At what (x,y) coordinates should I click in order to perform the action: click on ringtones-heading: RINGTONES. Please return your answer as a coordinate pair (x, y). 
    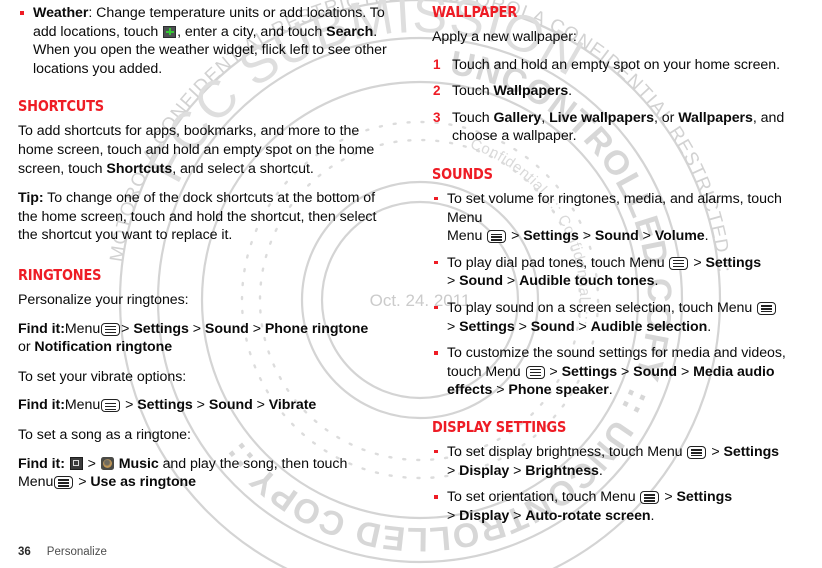
    Looking at the image, I should click on (60, 274).